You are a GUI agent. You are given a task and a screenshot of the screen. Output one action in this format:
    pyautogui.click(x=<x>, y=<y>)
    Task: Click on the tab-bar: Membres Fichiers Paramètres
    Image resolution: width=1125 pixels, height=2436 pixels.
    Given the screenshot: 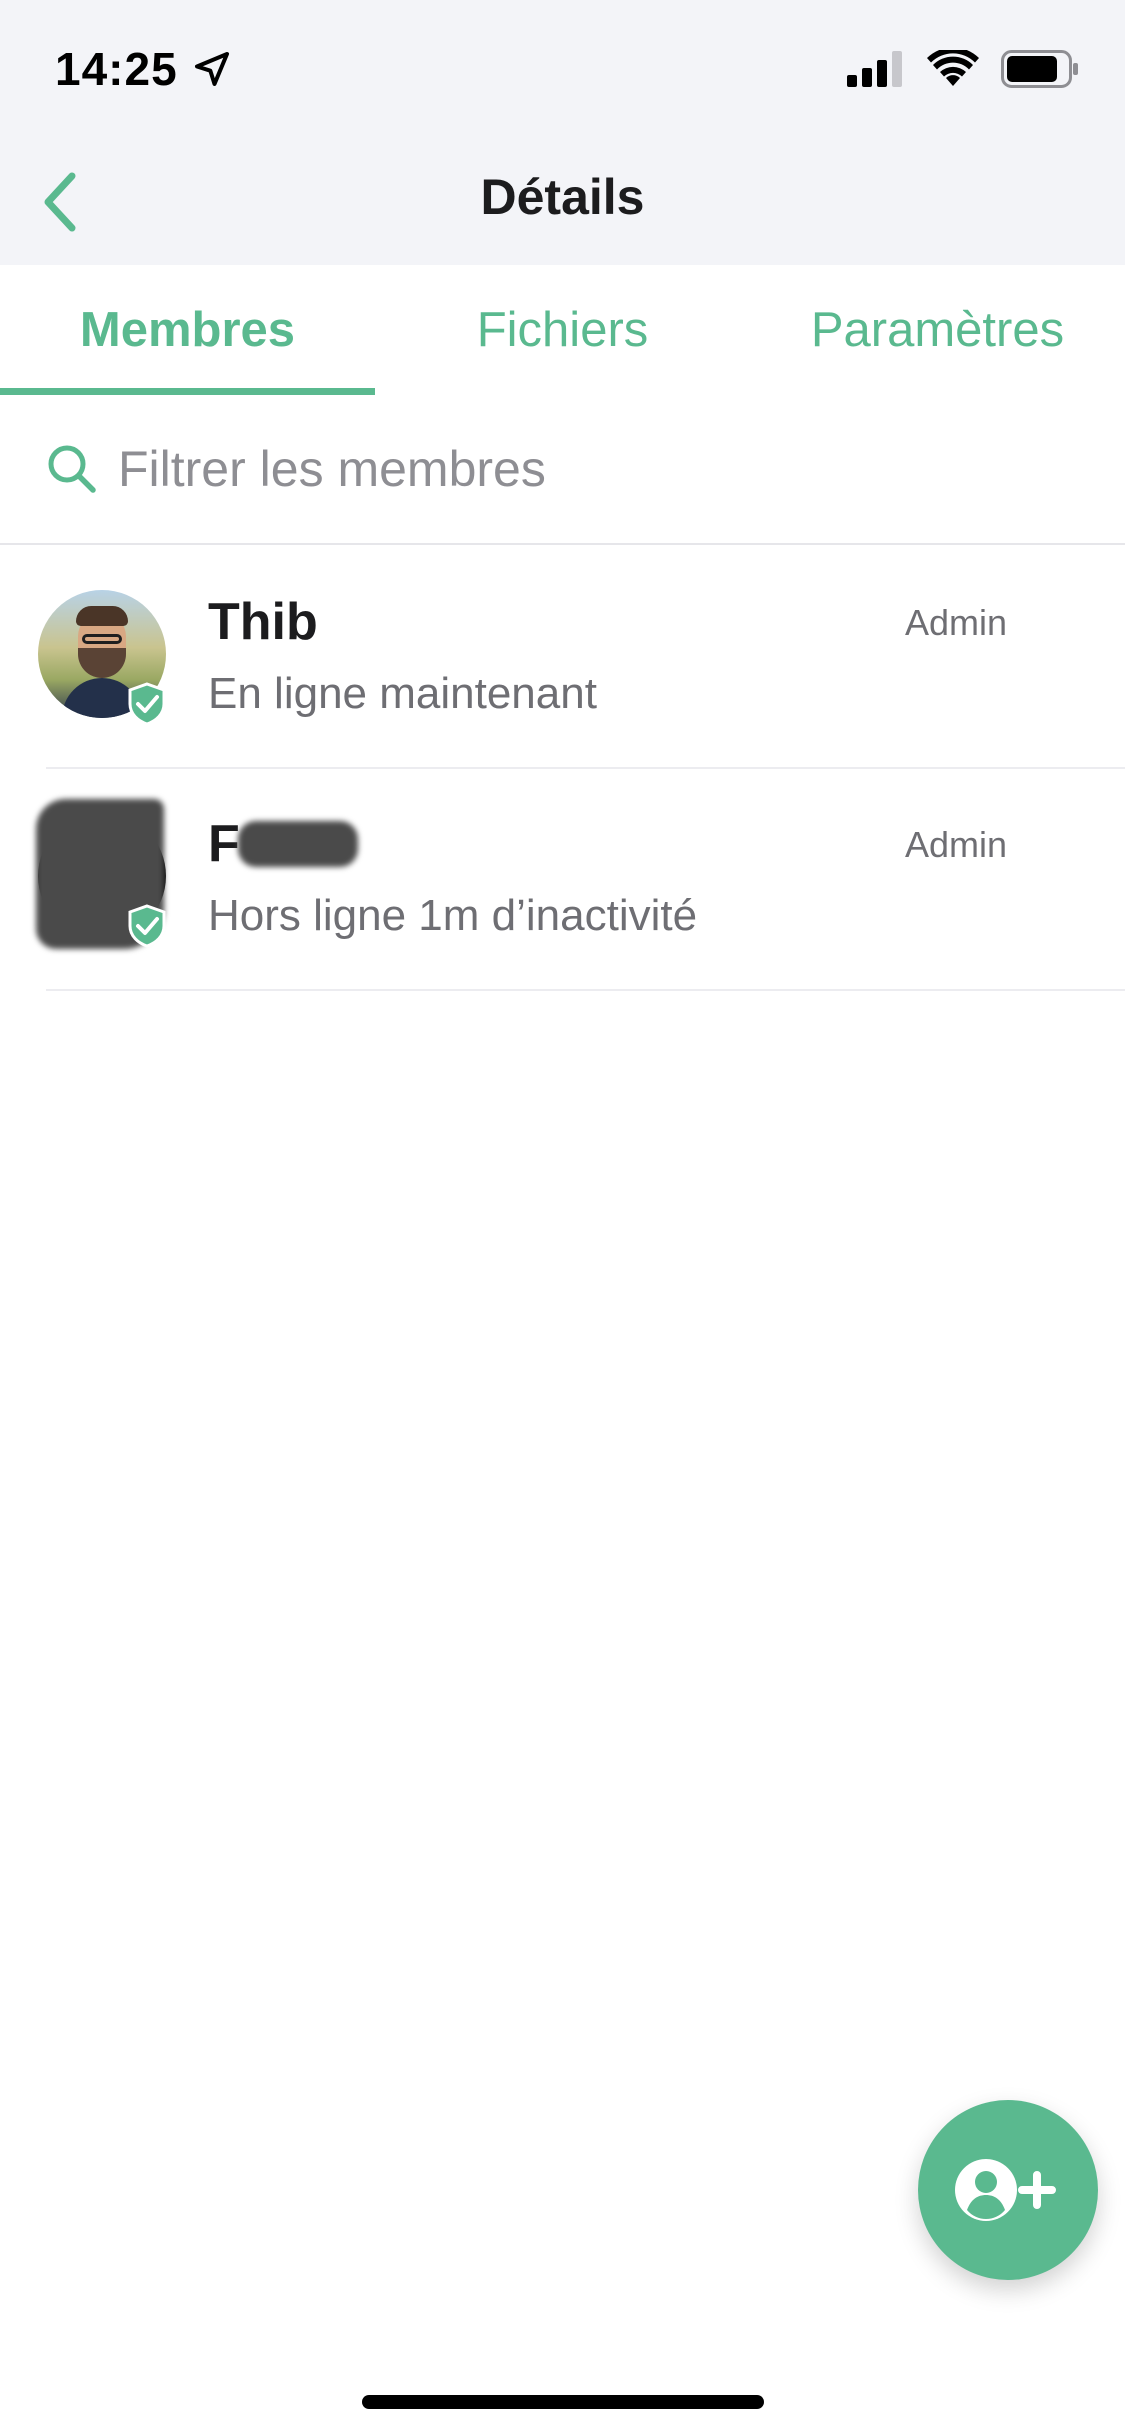 What is the action you would take?
    pyautogui.click(x=562, y=330)
    